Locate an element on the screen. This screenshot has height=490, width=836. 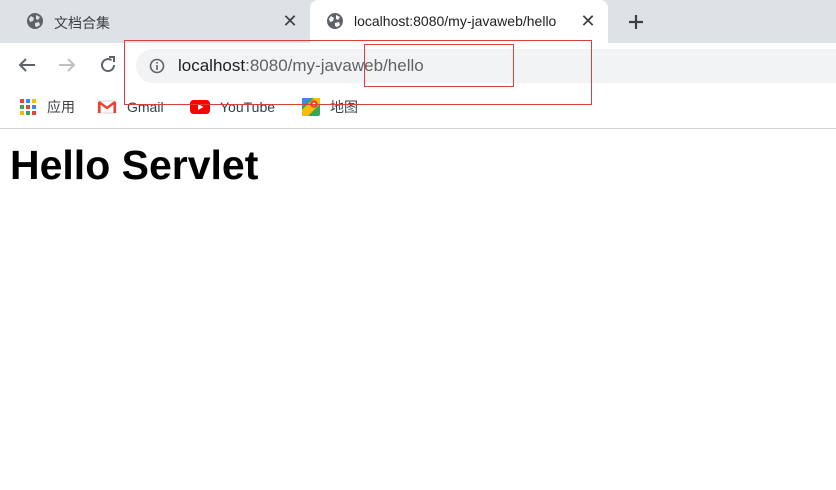
tab-hello-servlet: localhost:8080/my-javaweb/hello ✕ is located at coordinates (459, 21).